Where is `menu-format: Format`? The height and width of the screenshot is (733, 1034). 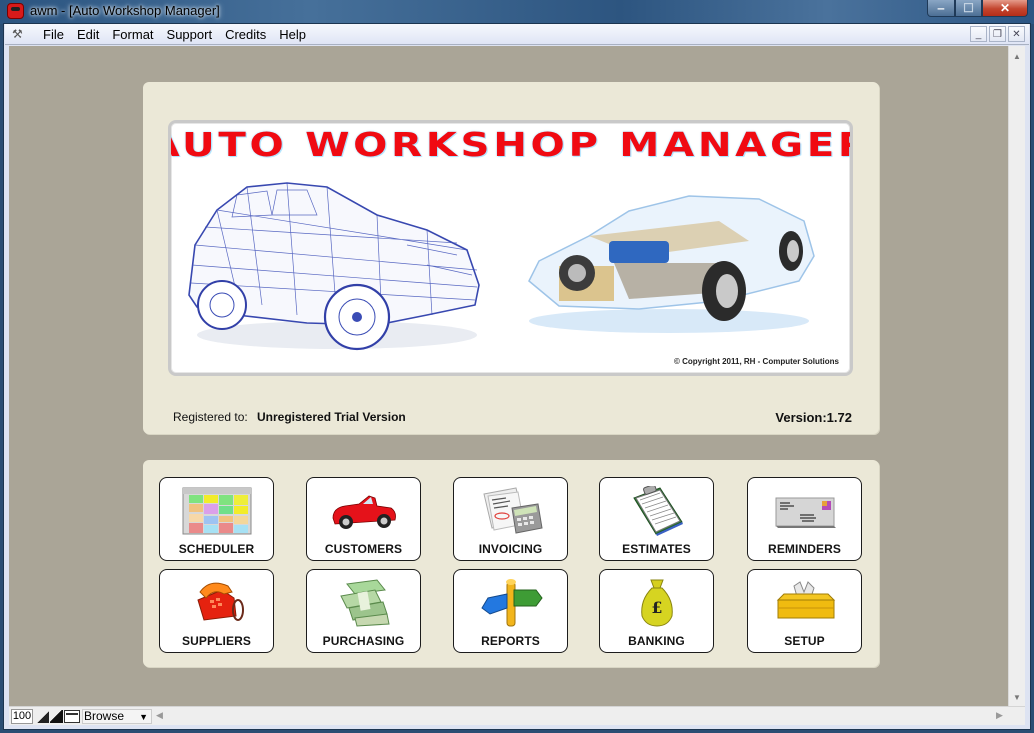
menu-format: Format is located at coordinates (133, 34).